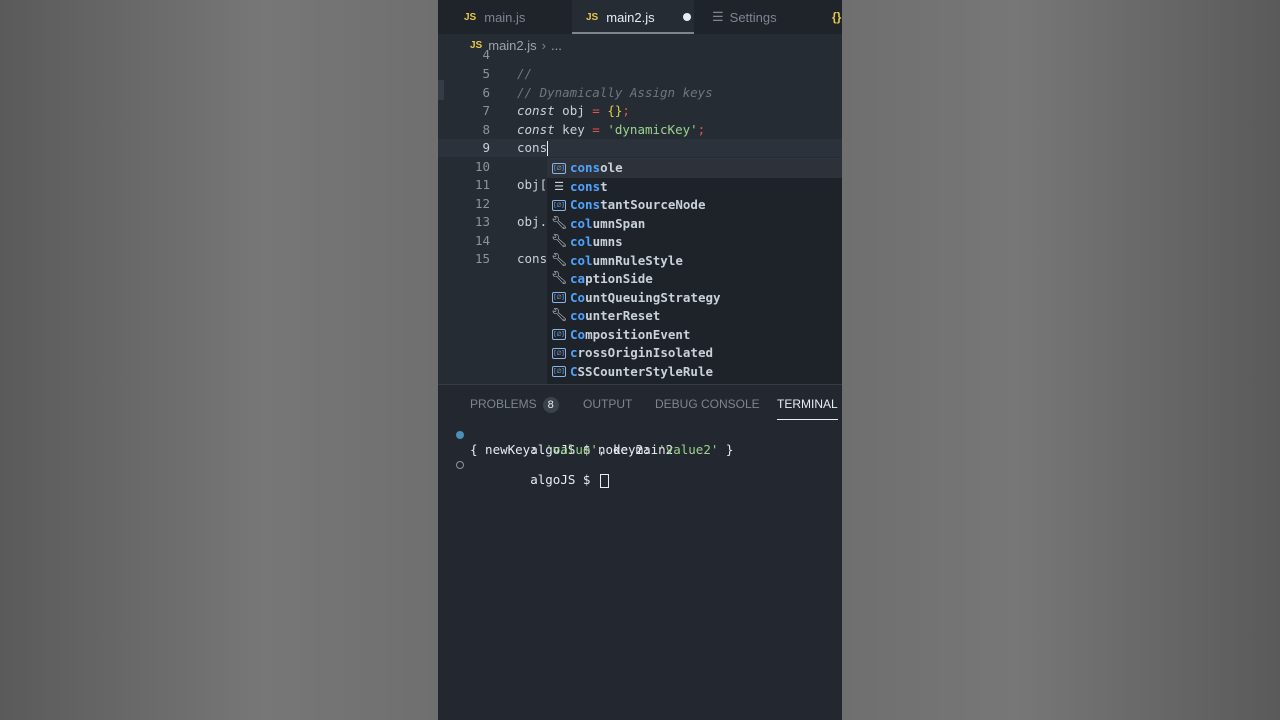  What do you see at coordinates (694, 298) in the screenshot?
I see `suggestion-item: [∅] CountQueuingStrategy` at bounding box center [694, 298].